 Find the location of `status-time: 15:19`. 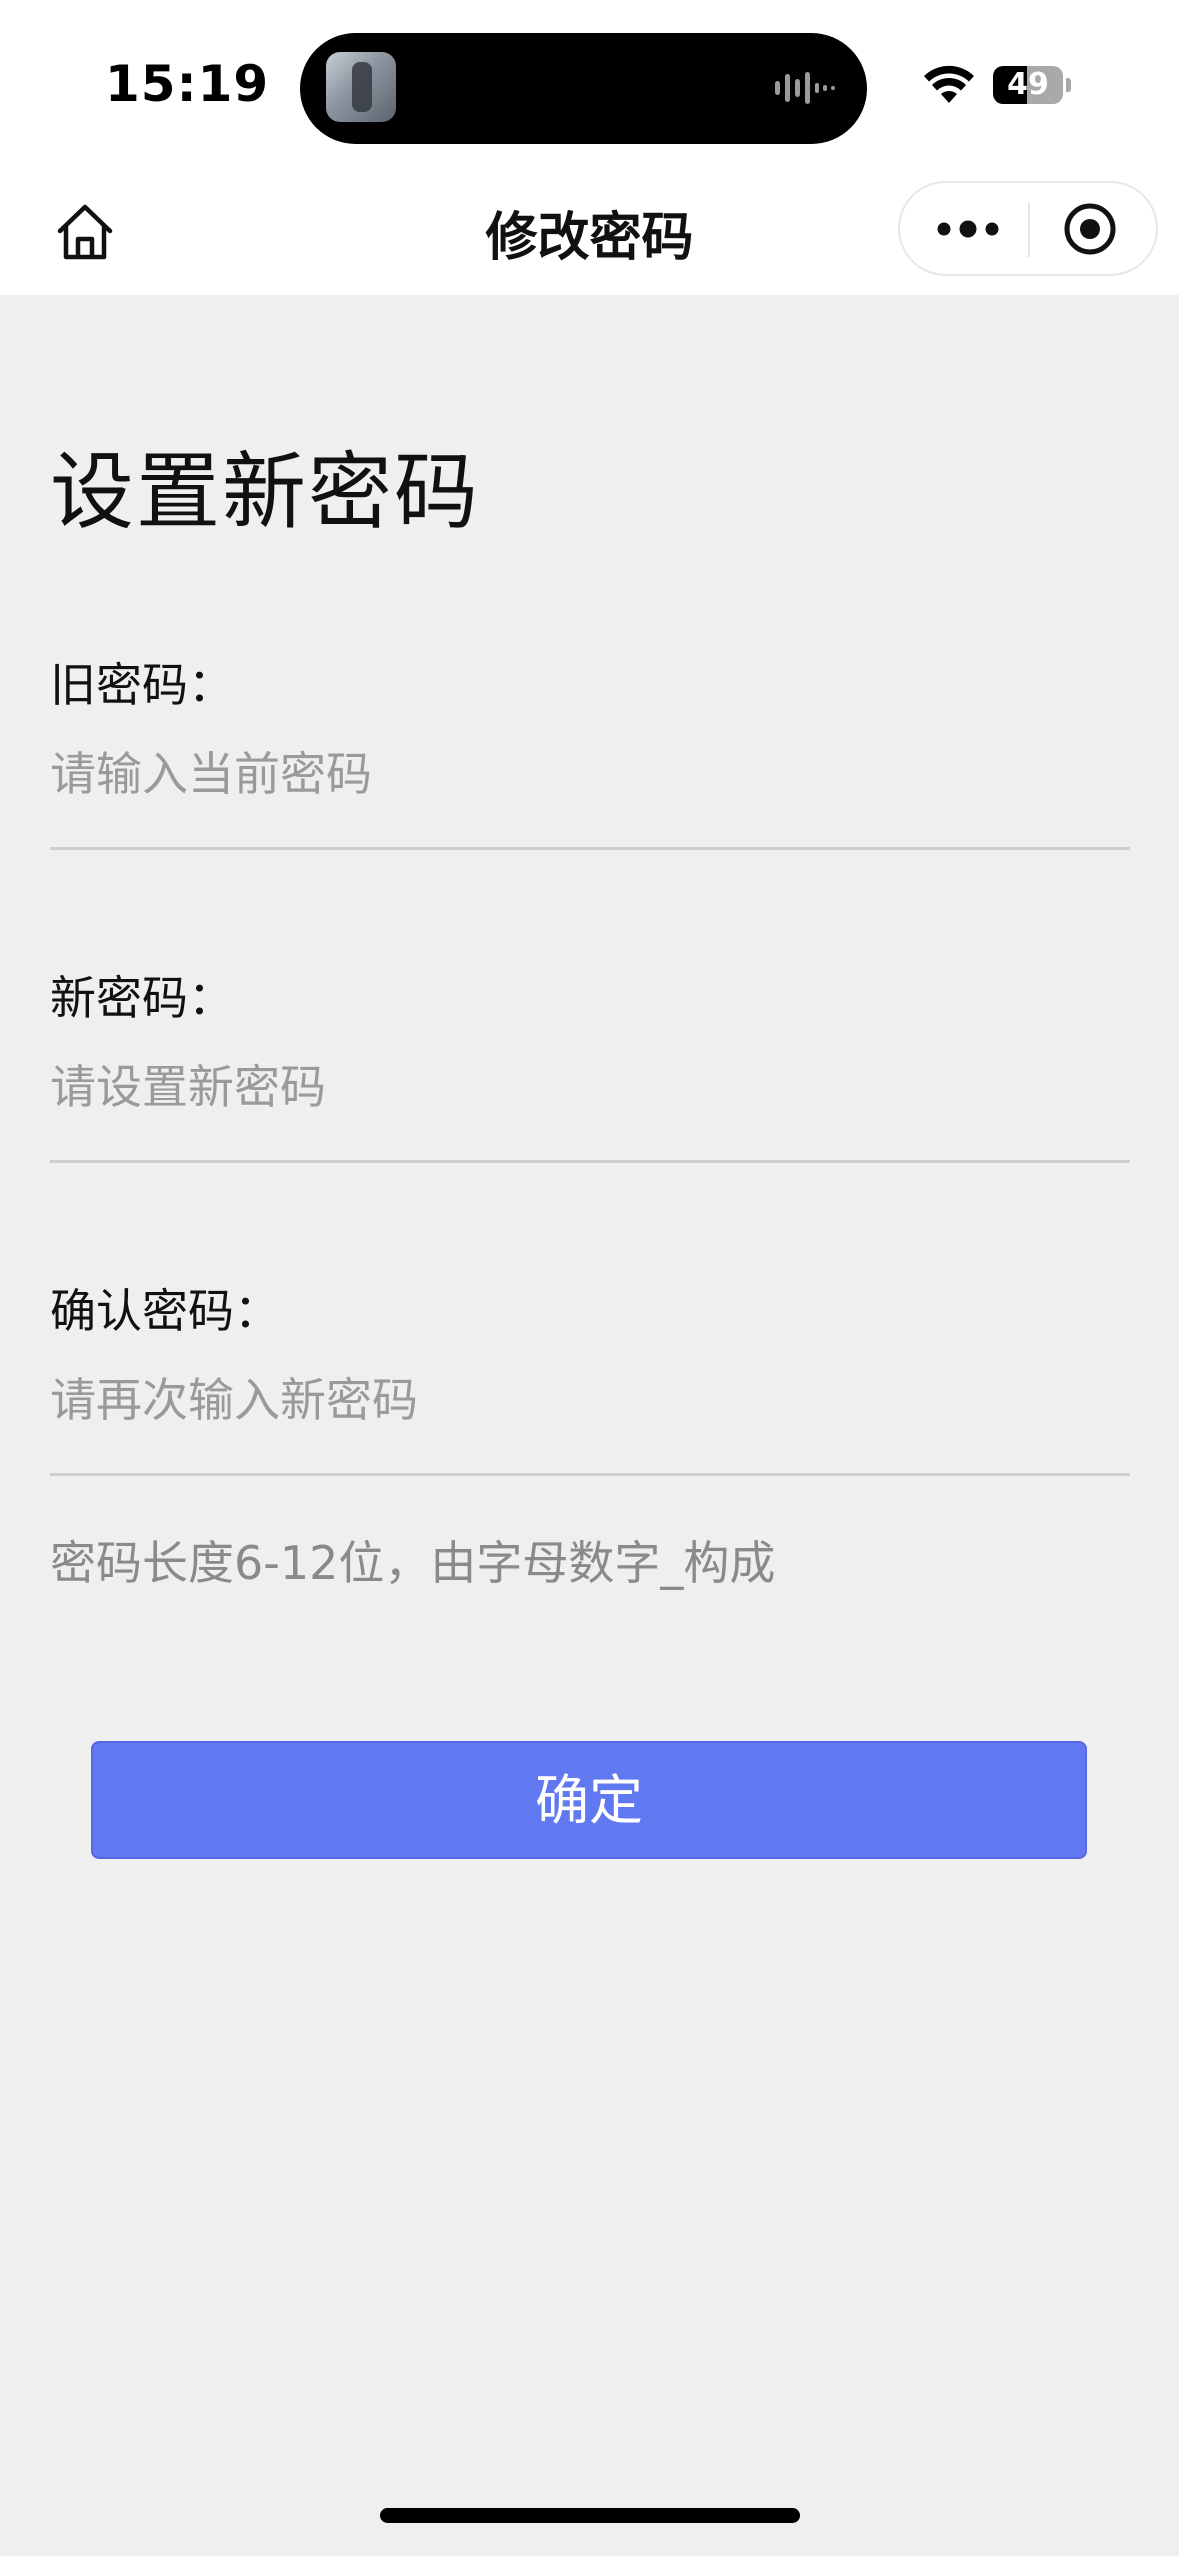

status-time: 15:19 is located at coordinates (187, 84).